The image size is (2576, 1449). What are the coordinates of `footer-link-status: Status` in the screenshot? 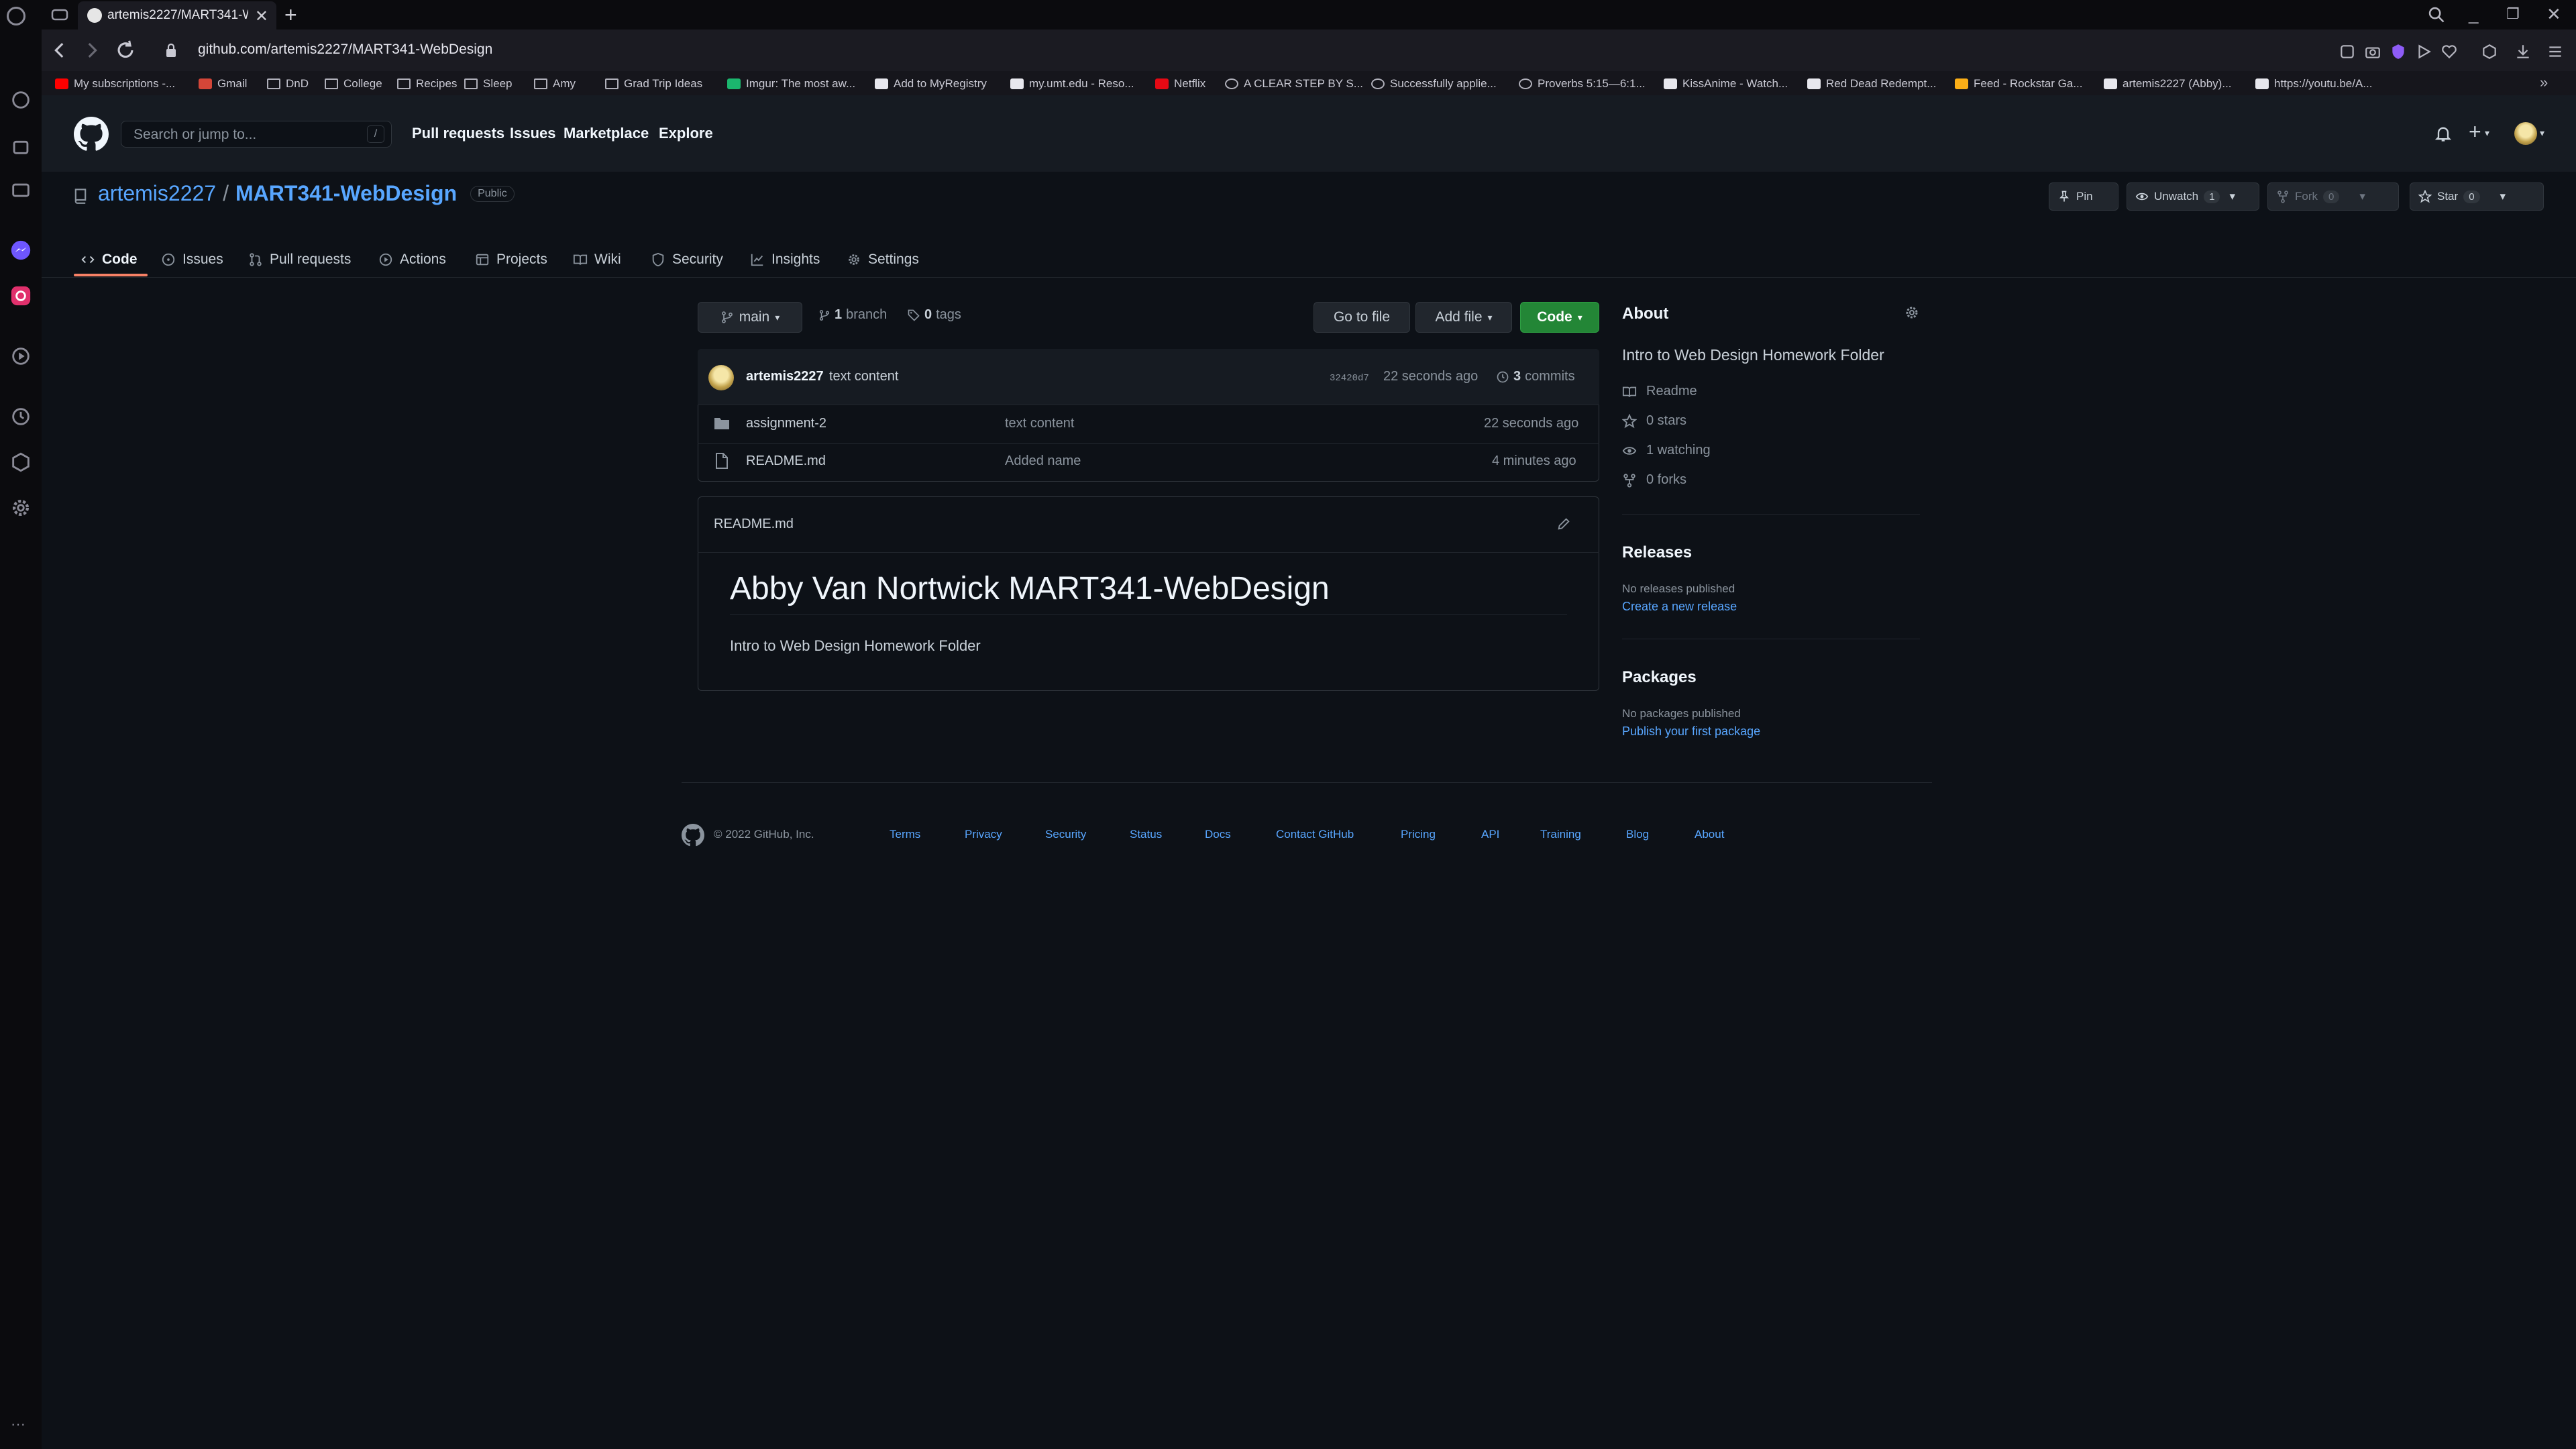 It's located at (1146, 834).